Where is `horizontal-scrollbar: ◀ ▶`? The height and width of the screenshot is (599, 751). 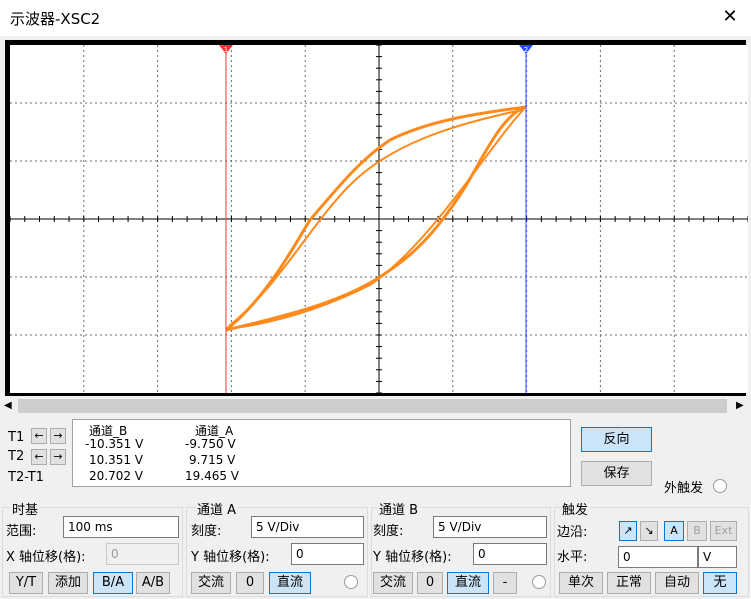 horizontal-scrollbar: ◀ ▶ is located at coordinates (375, 406).